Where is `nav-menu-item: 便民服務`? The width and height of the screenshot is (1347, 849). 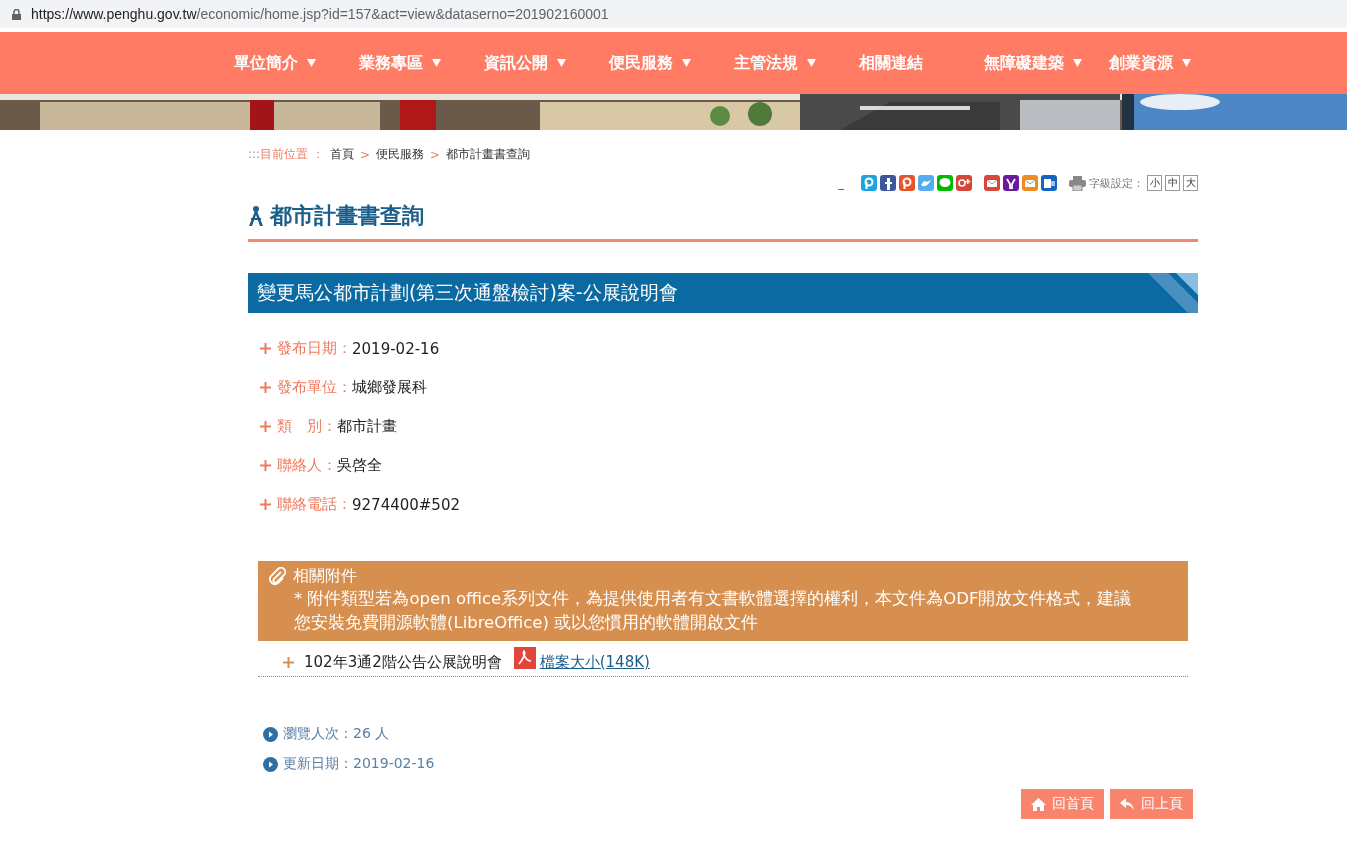 nav-menu-item: 便民服務 is located at coordinates (671, 63).